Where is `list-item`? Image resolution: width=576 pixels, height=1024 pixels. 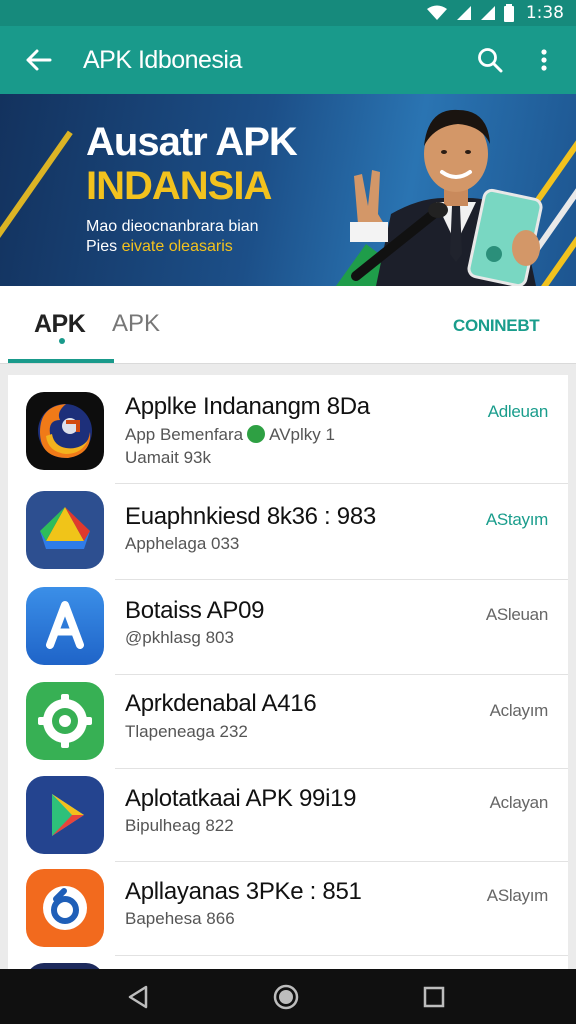
list-item is located at coordinates (288, 962).